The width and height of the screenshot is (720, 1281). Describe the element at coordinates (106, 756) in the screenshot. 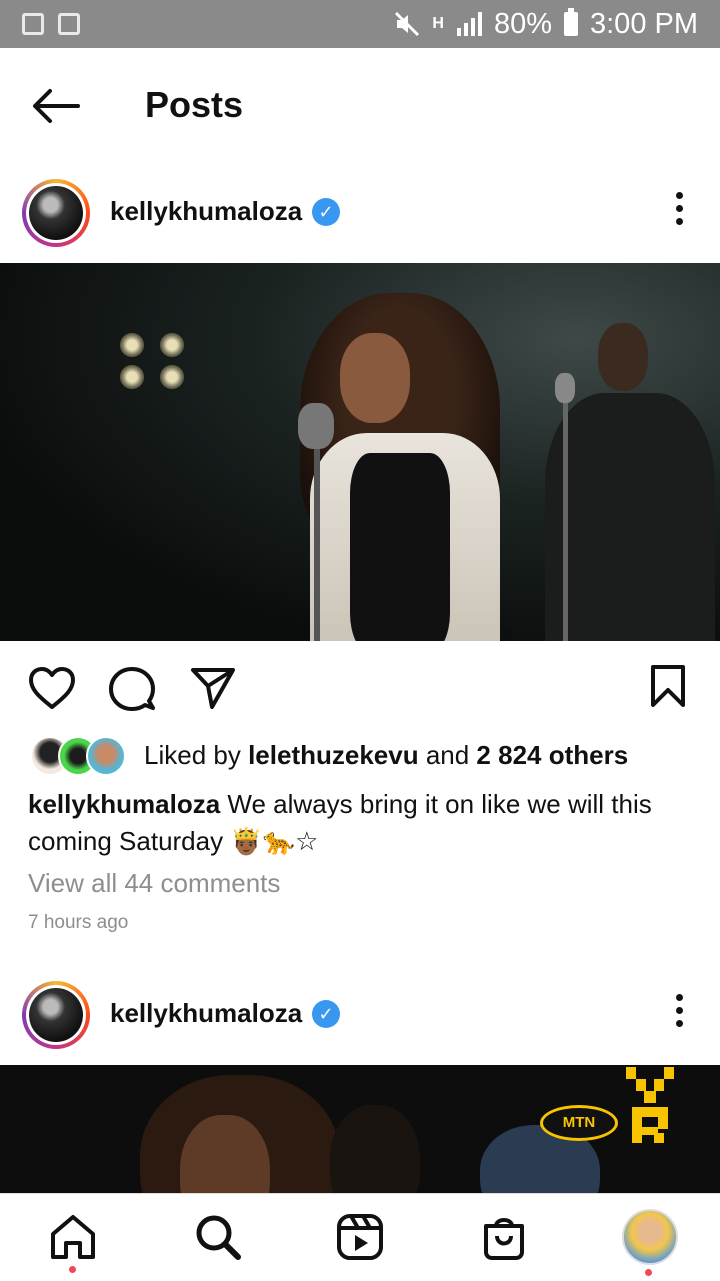

I see `liker-avatar` at that location.